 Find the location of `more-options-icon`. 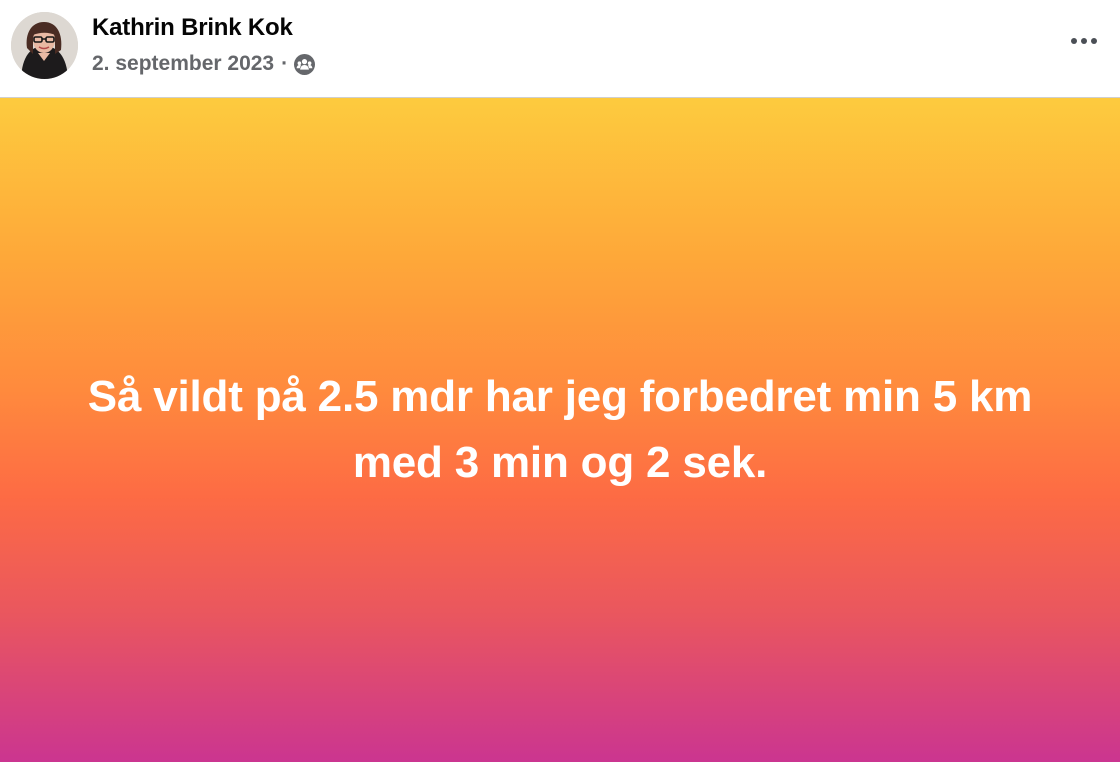

more-options-icon is located at coordinates (1074, 41).